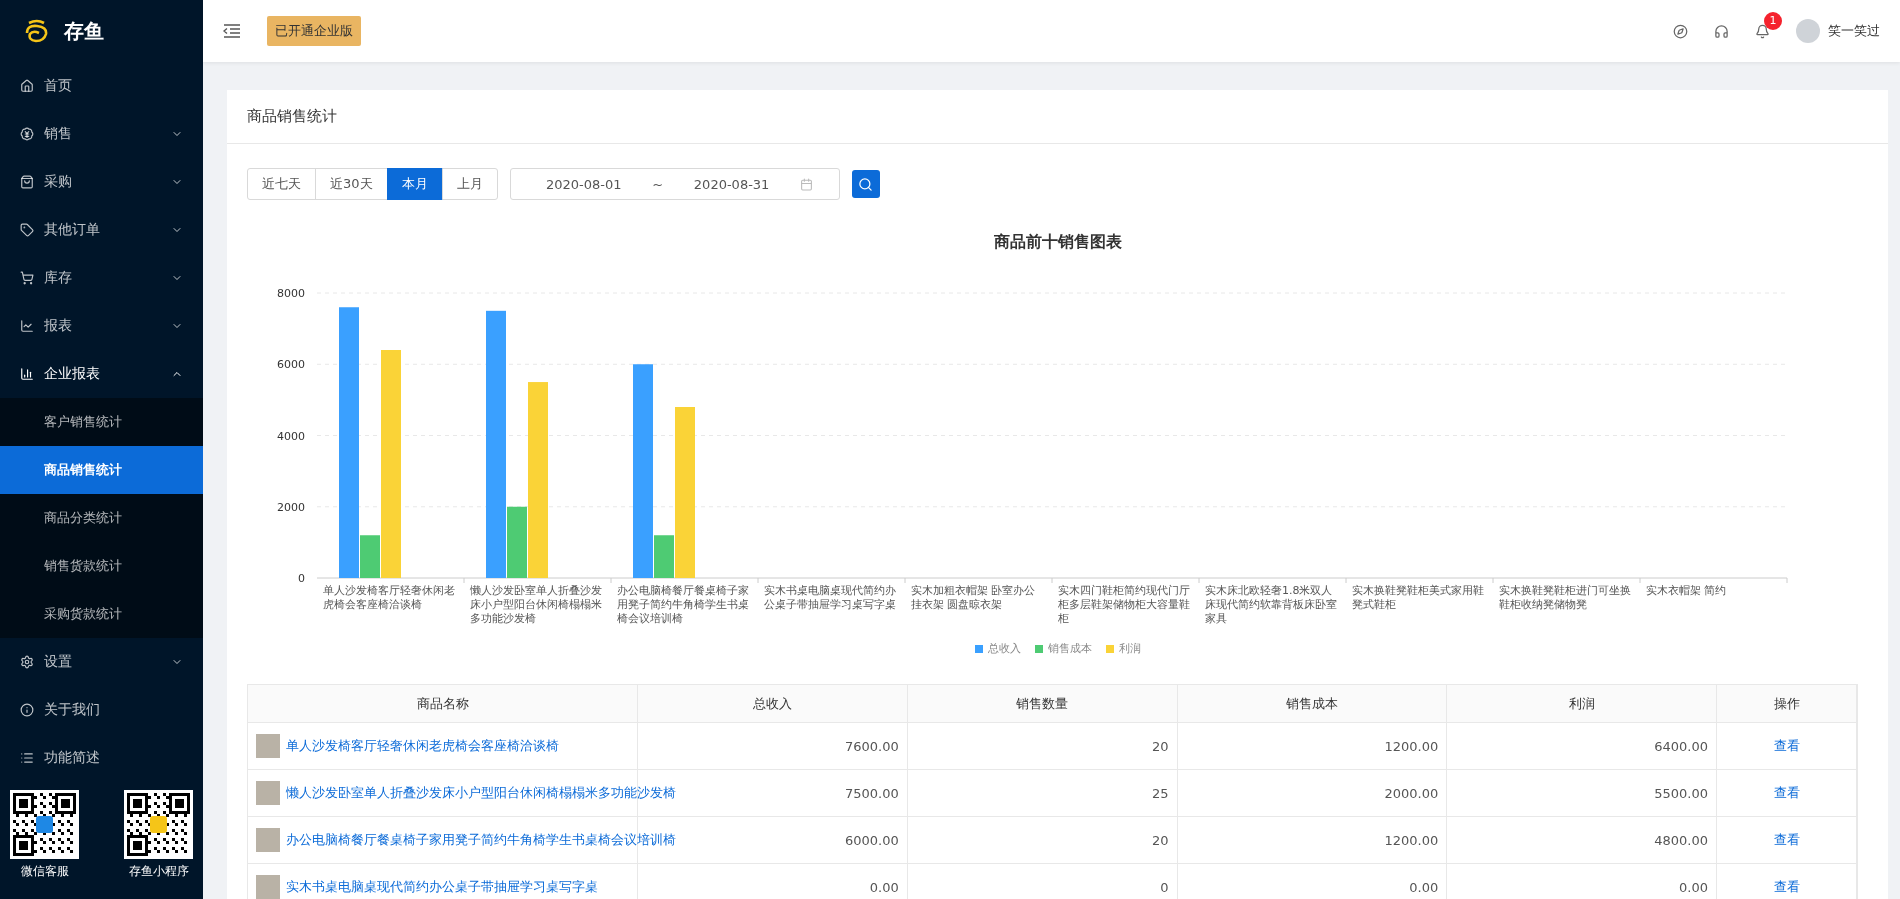 This screenshot has width=1900, height=899. Describe the element at coordinates (1069, 649) in the screenshot. I see `legend-label: 销售成本` at that location.